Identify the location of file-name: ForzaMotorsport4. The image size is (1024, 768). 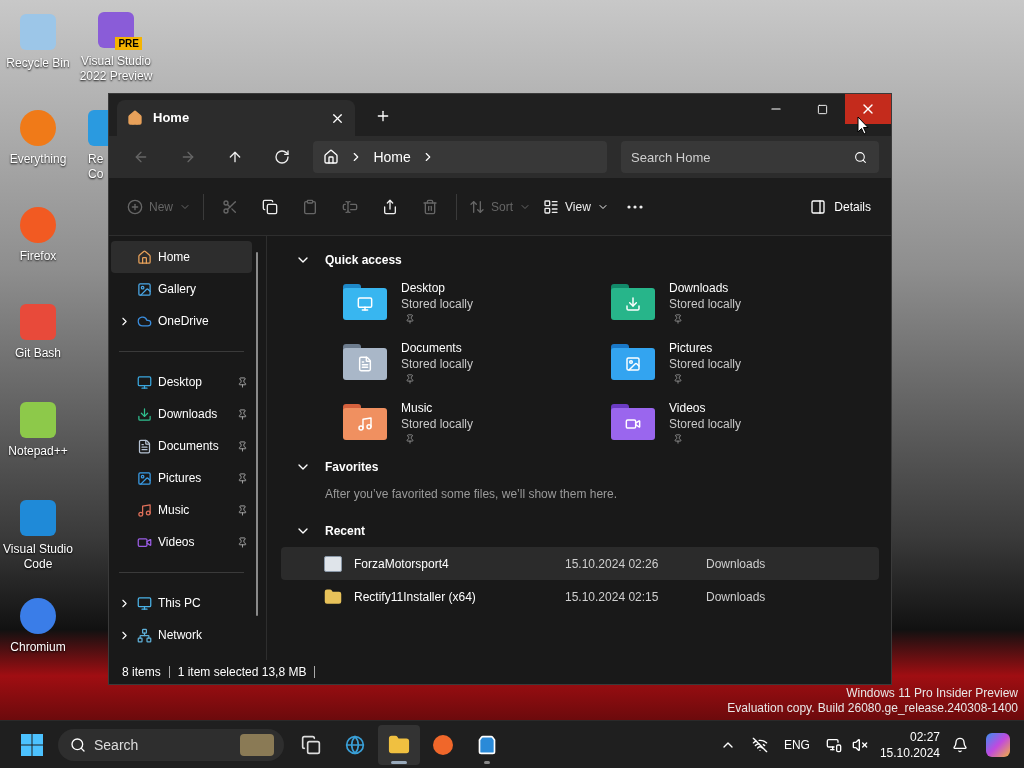
(402, 564).